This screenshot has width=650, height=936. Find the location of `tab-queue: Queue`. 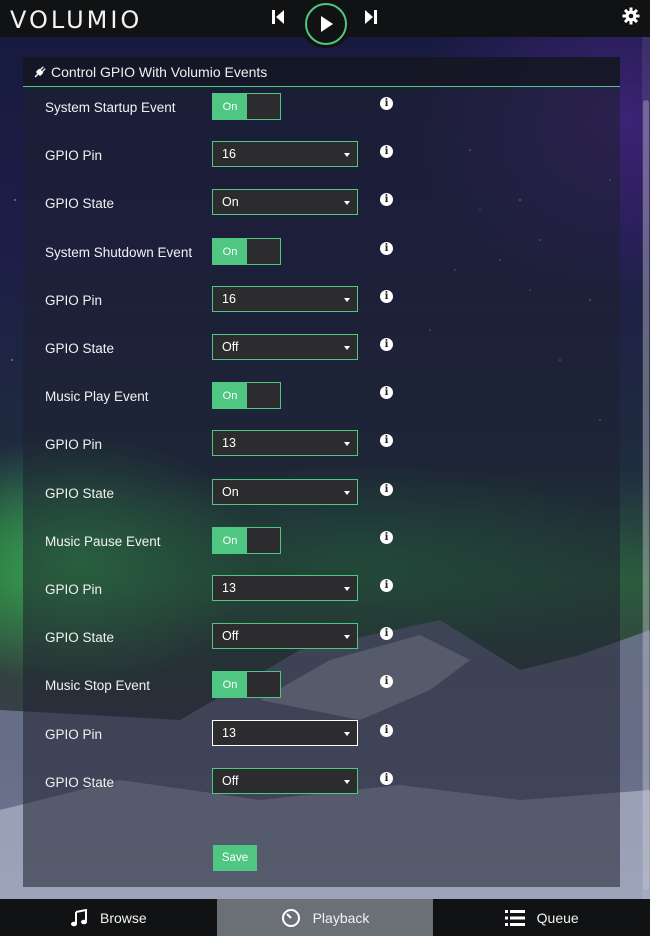

tab-queue: Queue is located at coordinates (541, 917).